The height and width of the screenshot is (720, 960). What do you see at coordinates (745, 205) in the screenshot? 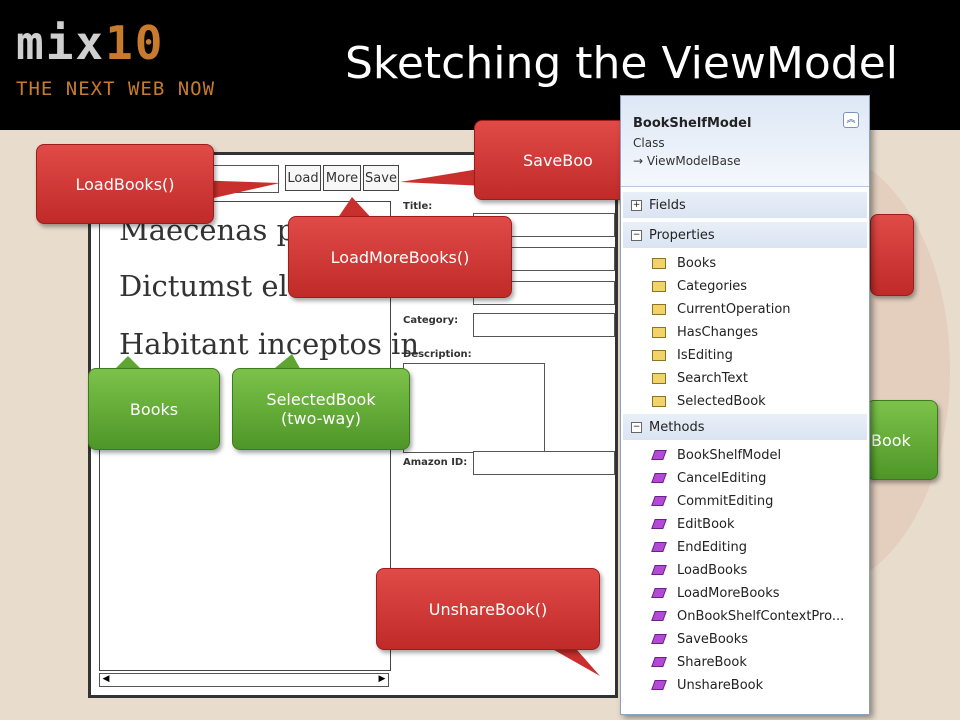
I see `section-fields: + Fields` at bounding box center [745, 205].